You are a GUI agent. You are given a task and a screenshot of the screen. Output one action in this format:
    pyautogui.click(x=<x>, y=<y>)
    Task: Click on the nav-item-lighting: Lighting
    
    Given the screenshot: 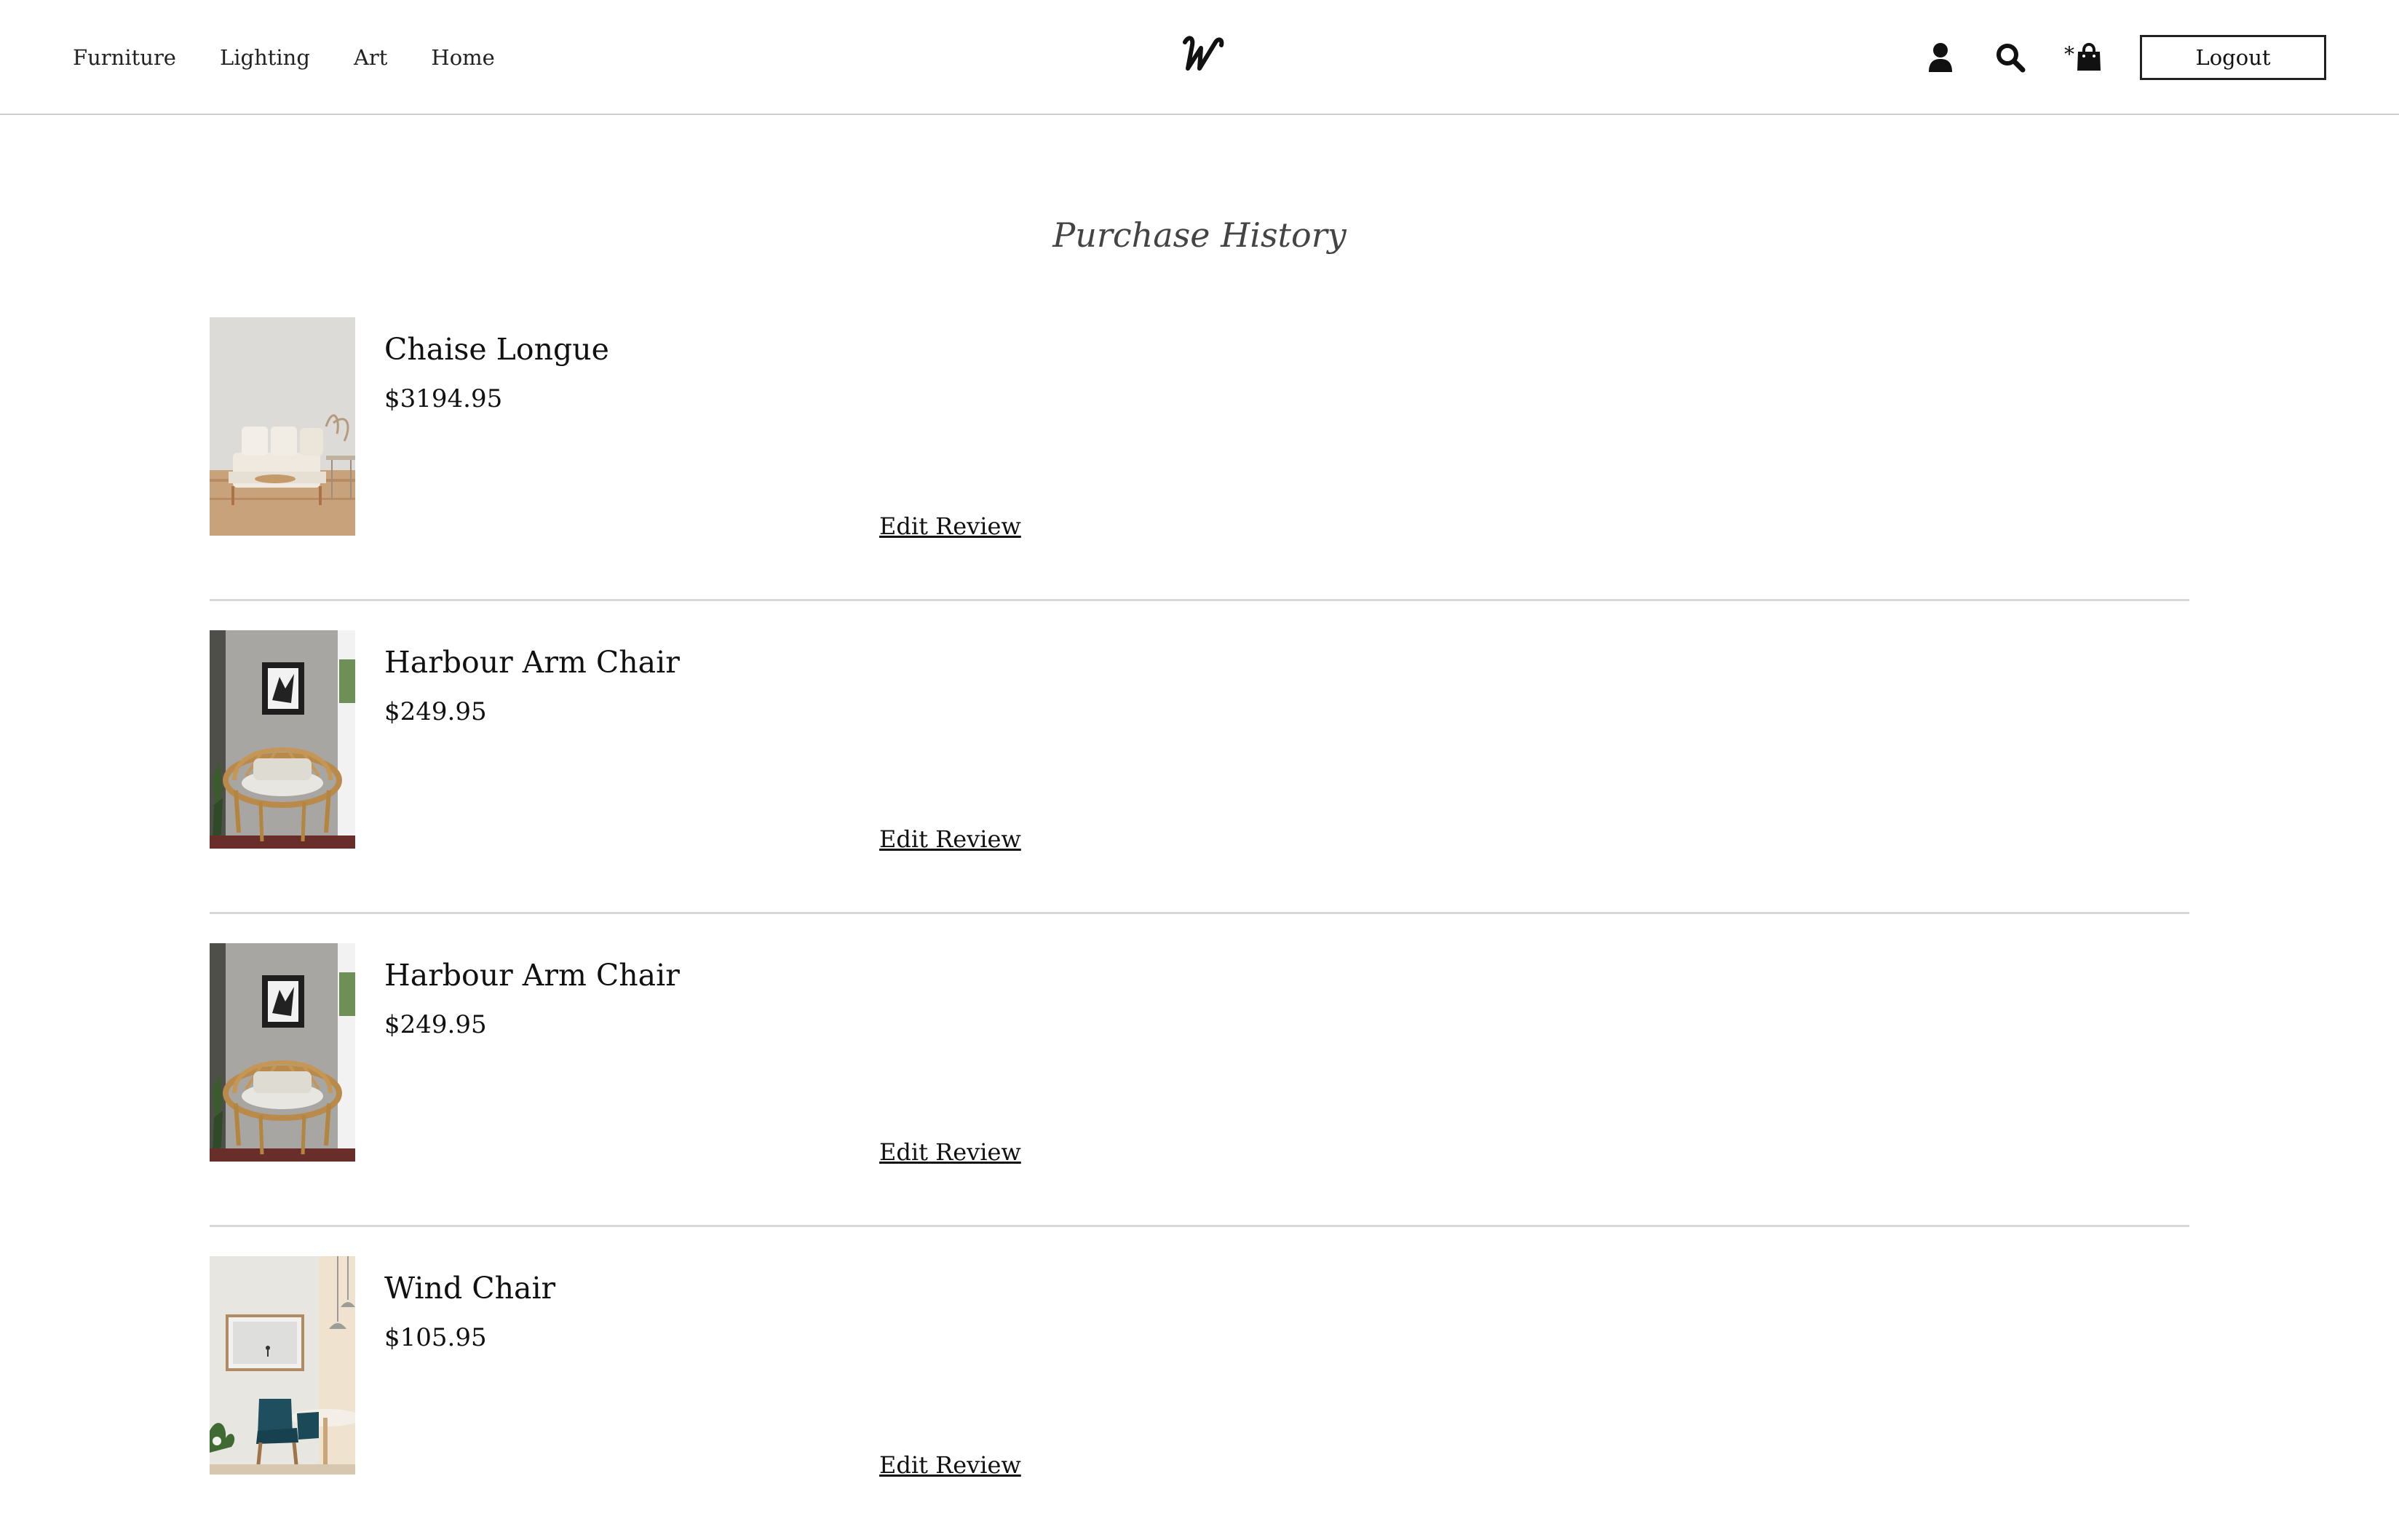 What is the action you would take?
    pyautogui.click(x=265, y=57)
    